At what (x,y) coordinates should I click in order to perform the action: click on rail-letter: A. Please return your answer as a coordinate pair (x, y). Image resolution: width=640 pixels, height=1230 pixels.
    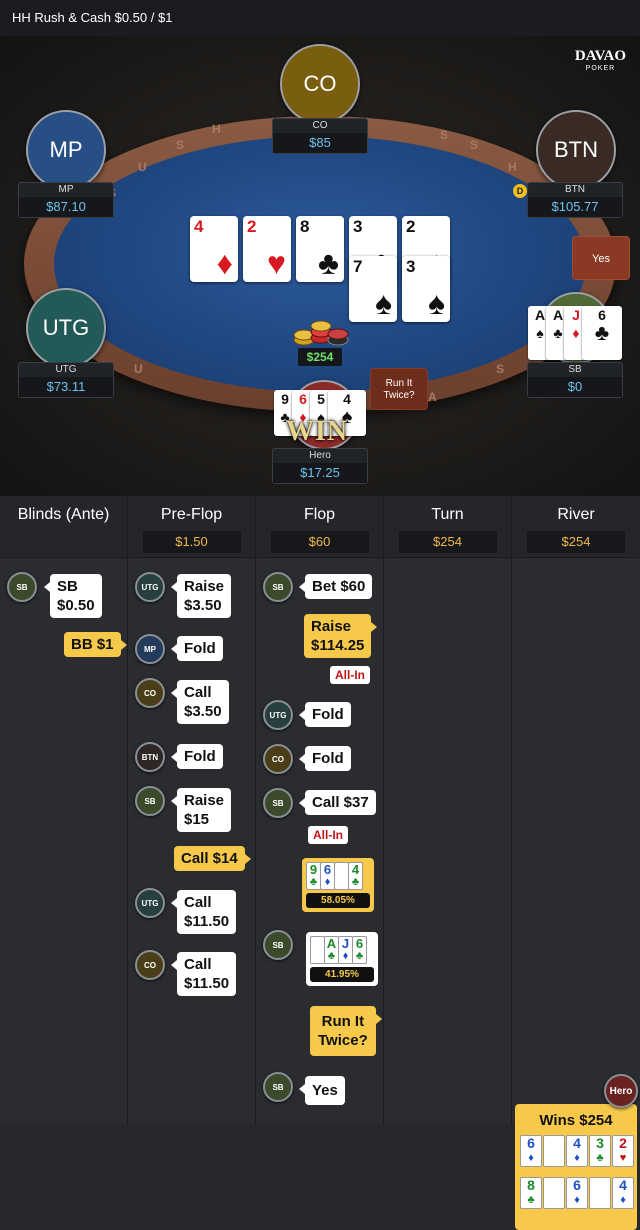
    Looking at the image, I should click on (432, 397).